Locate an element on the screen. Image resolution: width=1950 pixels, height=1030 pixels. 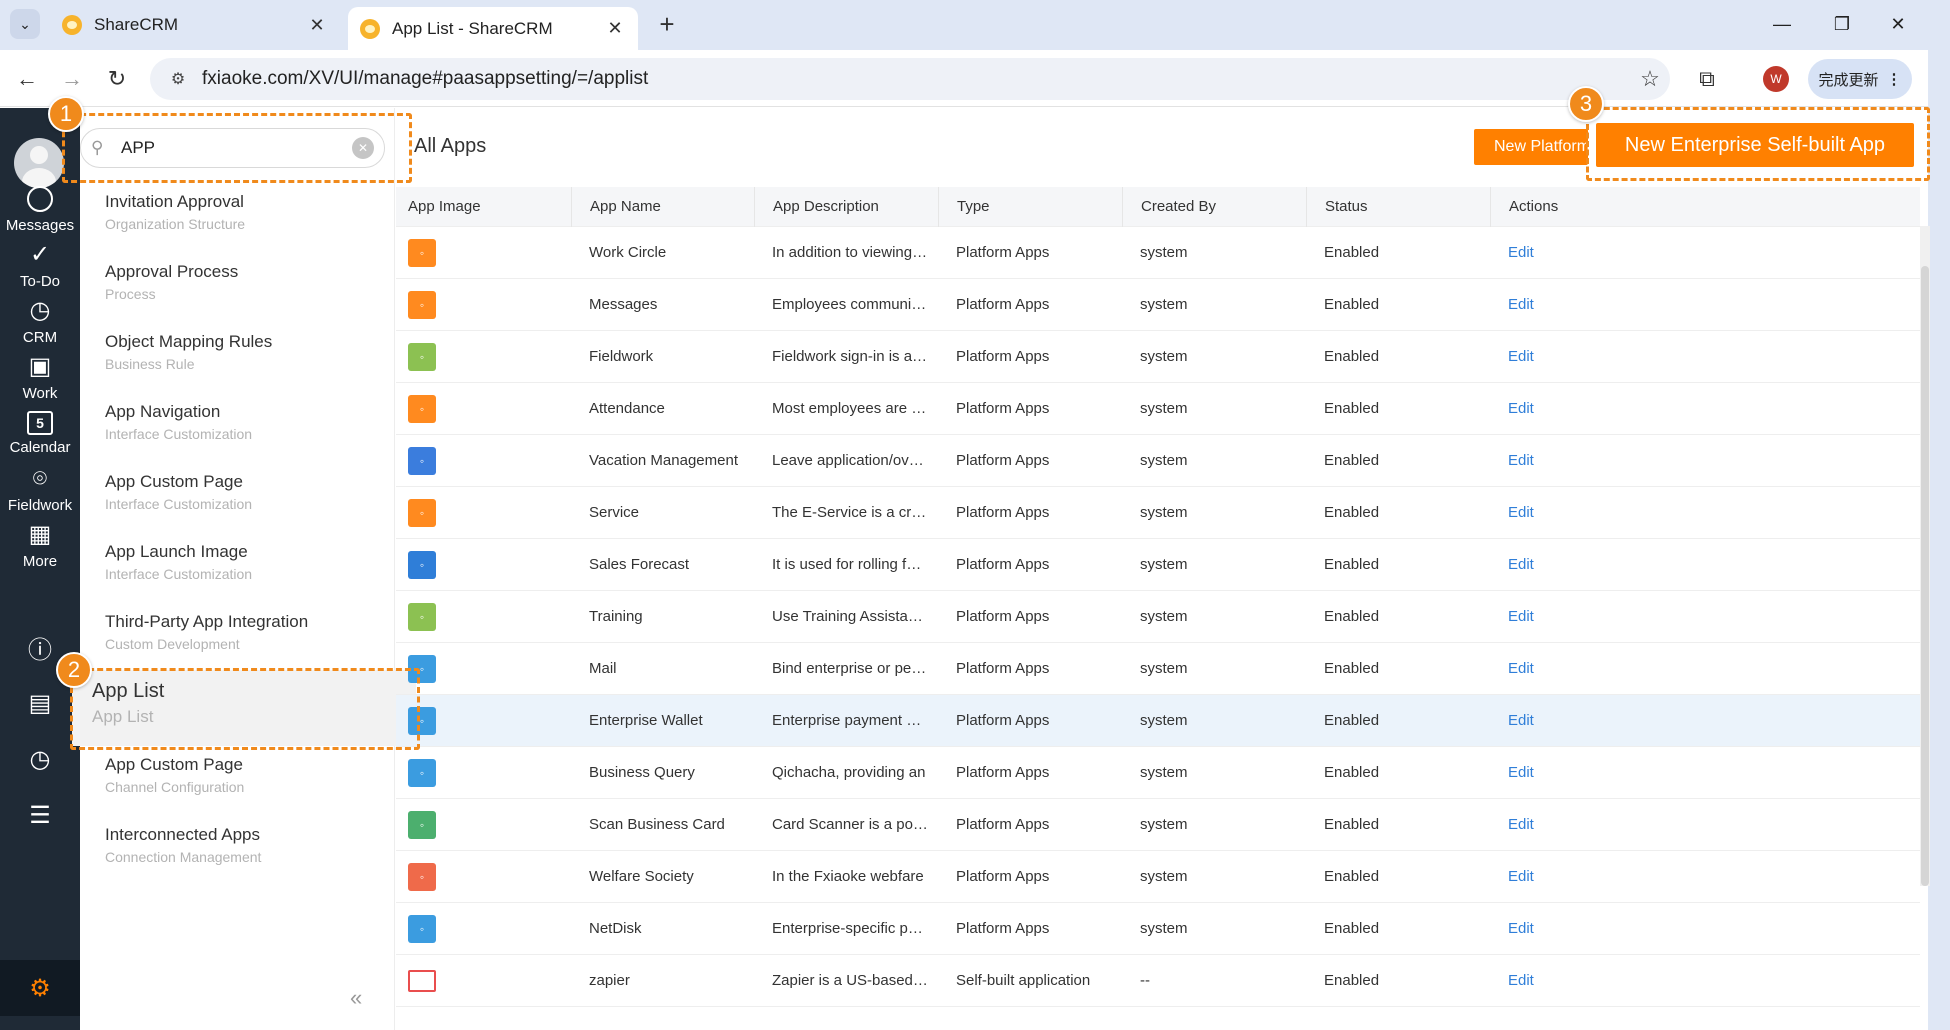
rail-item-crm: ◷ CRM is located at coordinates (40, 321).